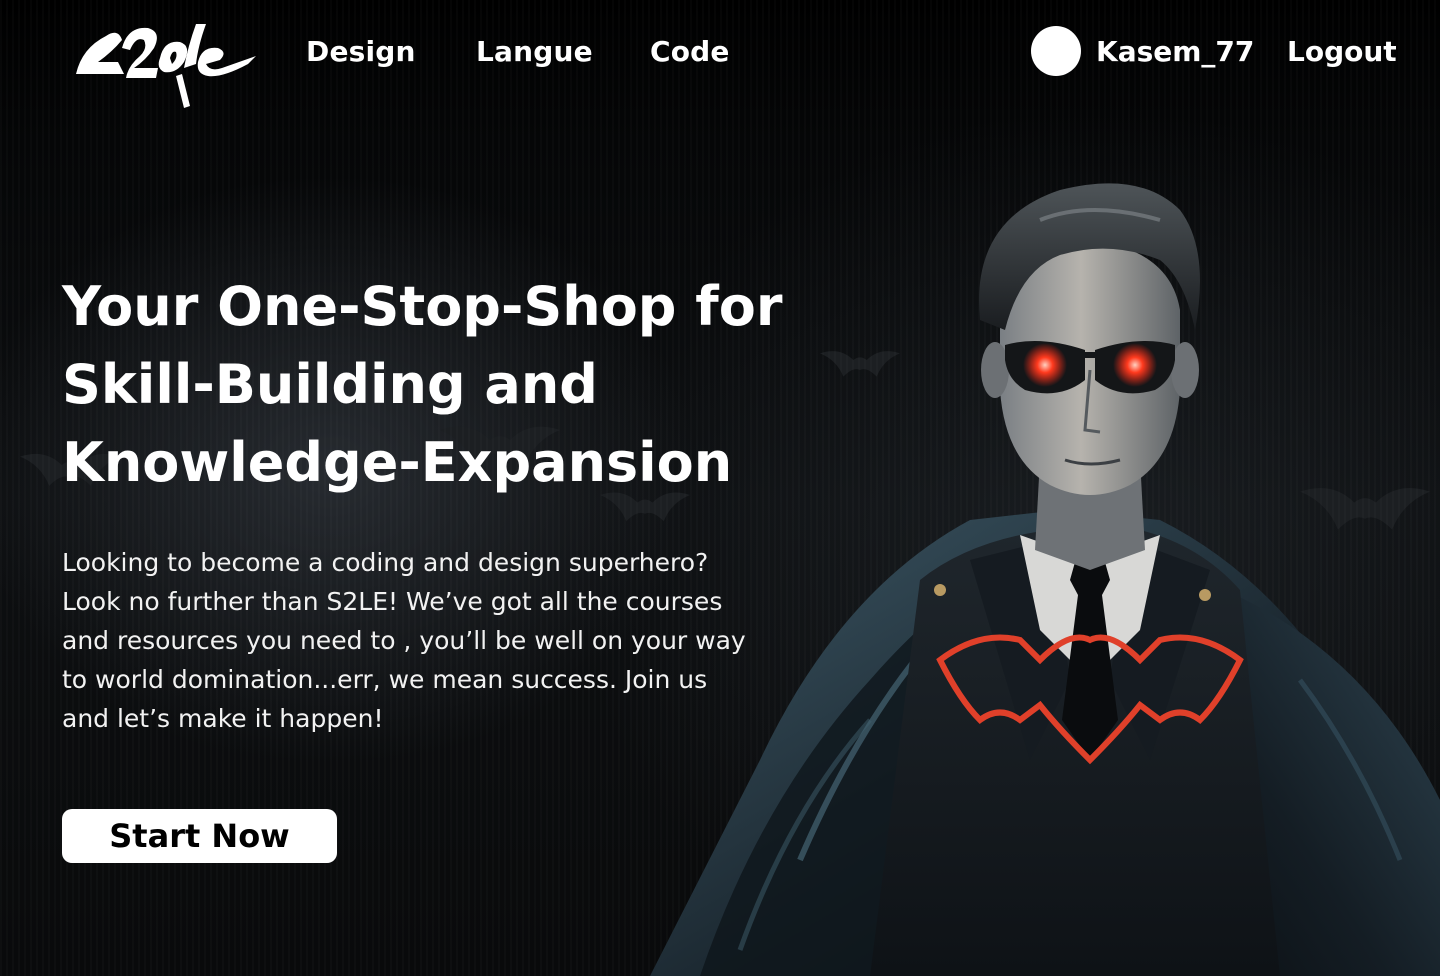 The image size is (1440, 976). I want to click on logout-link: Logout, so click(1342, 52).